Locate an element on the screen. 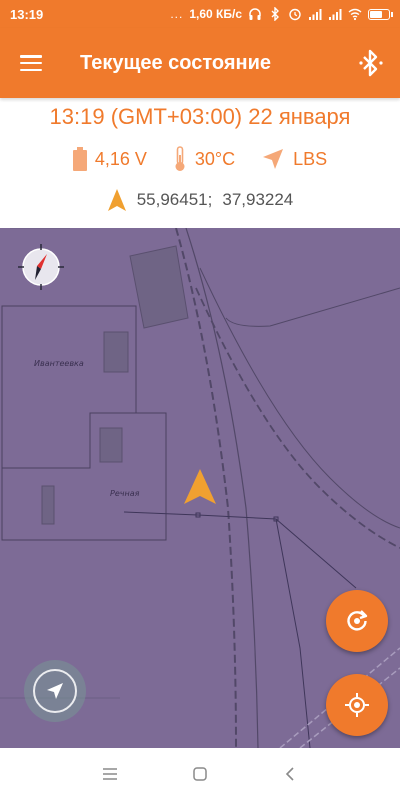 Image resolution: width=400 pixels, height=800 pixels. map-label-ivanteevka: Ивантеевка is located at coordinates (59, 363).